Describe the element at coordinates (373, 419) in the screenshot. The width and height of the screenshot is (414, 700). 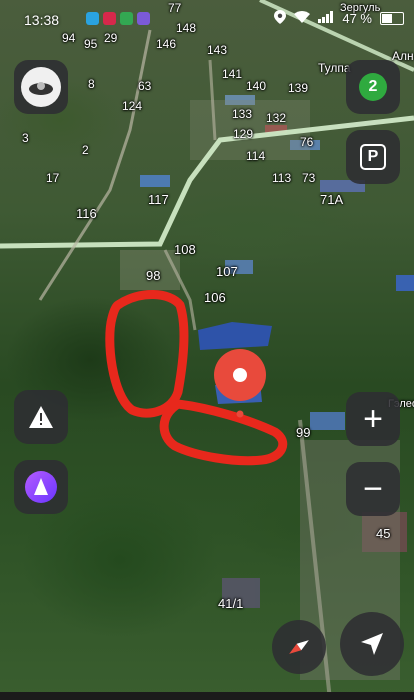
I see `zoom-in-button: +` at that location.